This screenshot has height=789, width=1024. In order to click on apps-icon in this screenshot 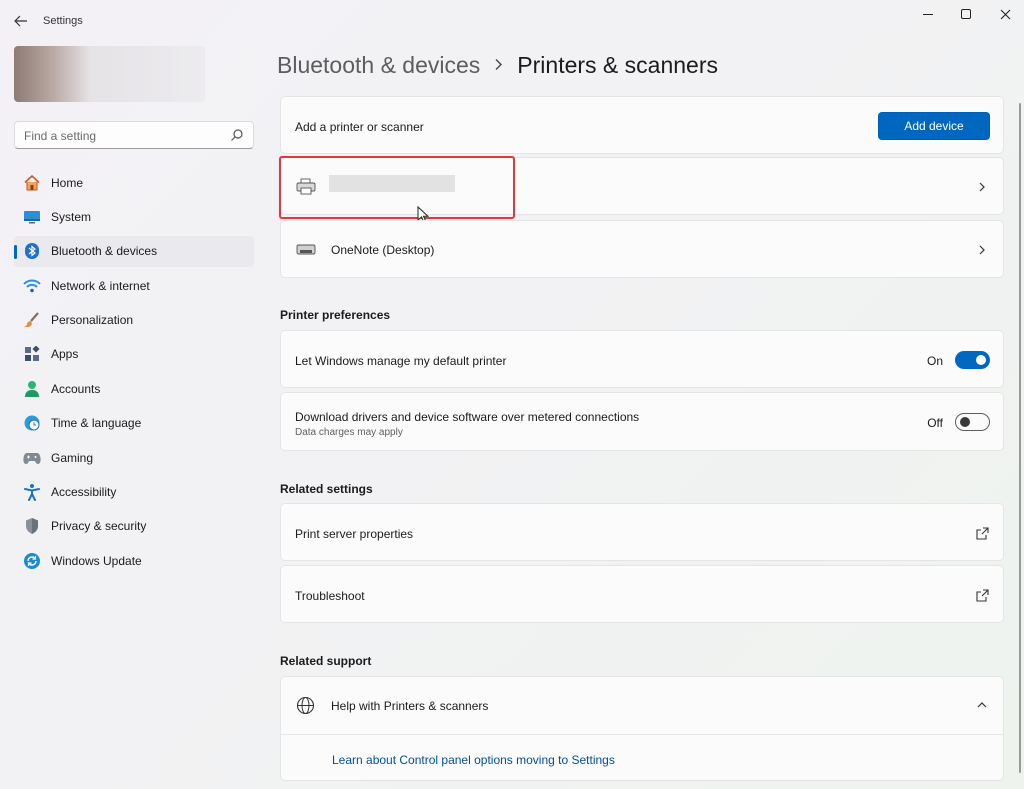, I will do `click(32, 354)`.